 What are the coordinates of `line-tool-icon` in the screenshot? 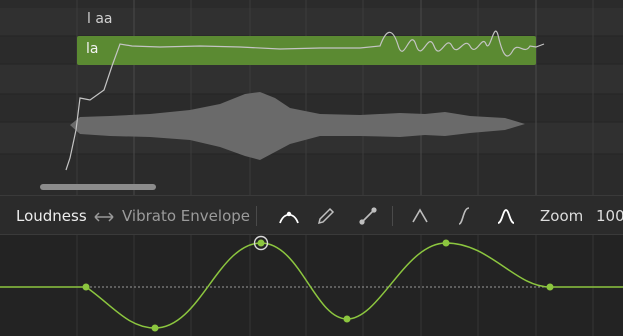 It's located at (368, 216).